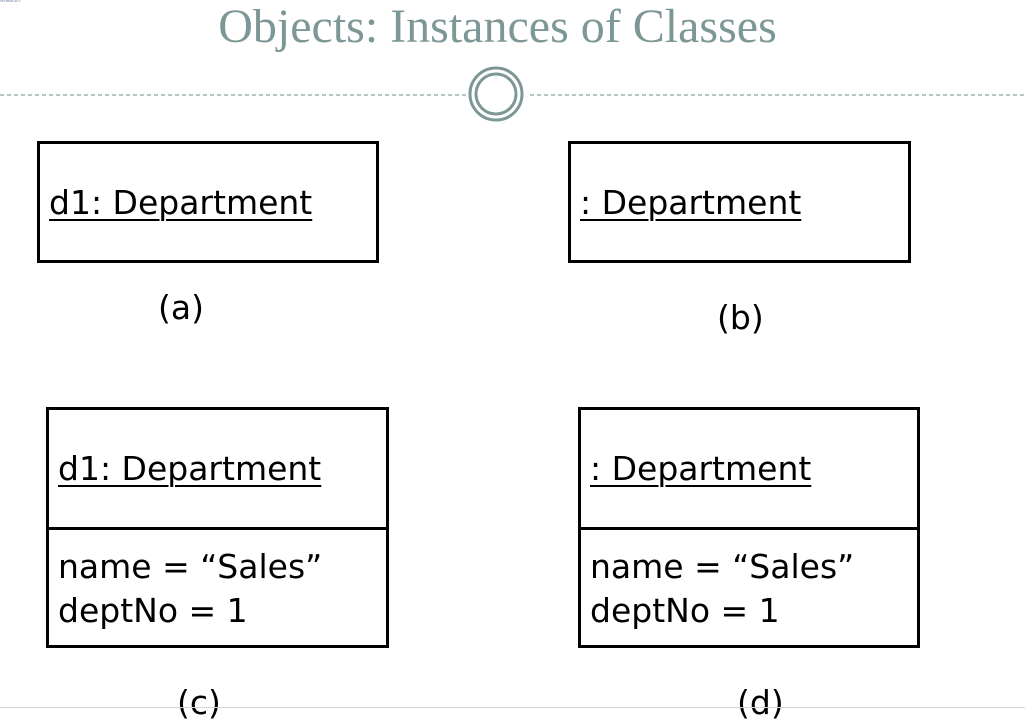 The height and width of the screenshot is (722, 1025). What do you see at coordinates (181, 202) in the screenshot?
I see `object-name-a: d1: Department` at bounding box center [181, 202].